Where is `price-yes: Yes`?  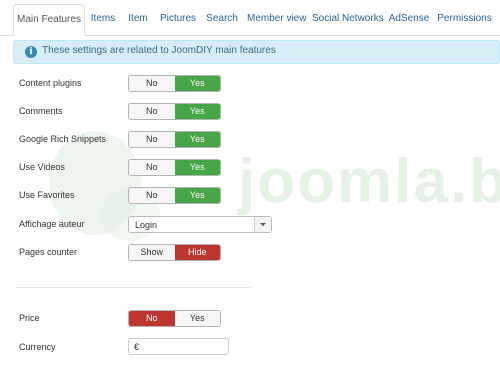 price-yes: Yes is located at coordinates (197, 318).